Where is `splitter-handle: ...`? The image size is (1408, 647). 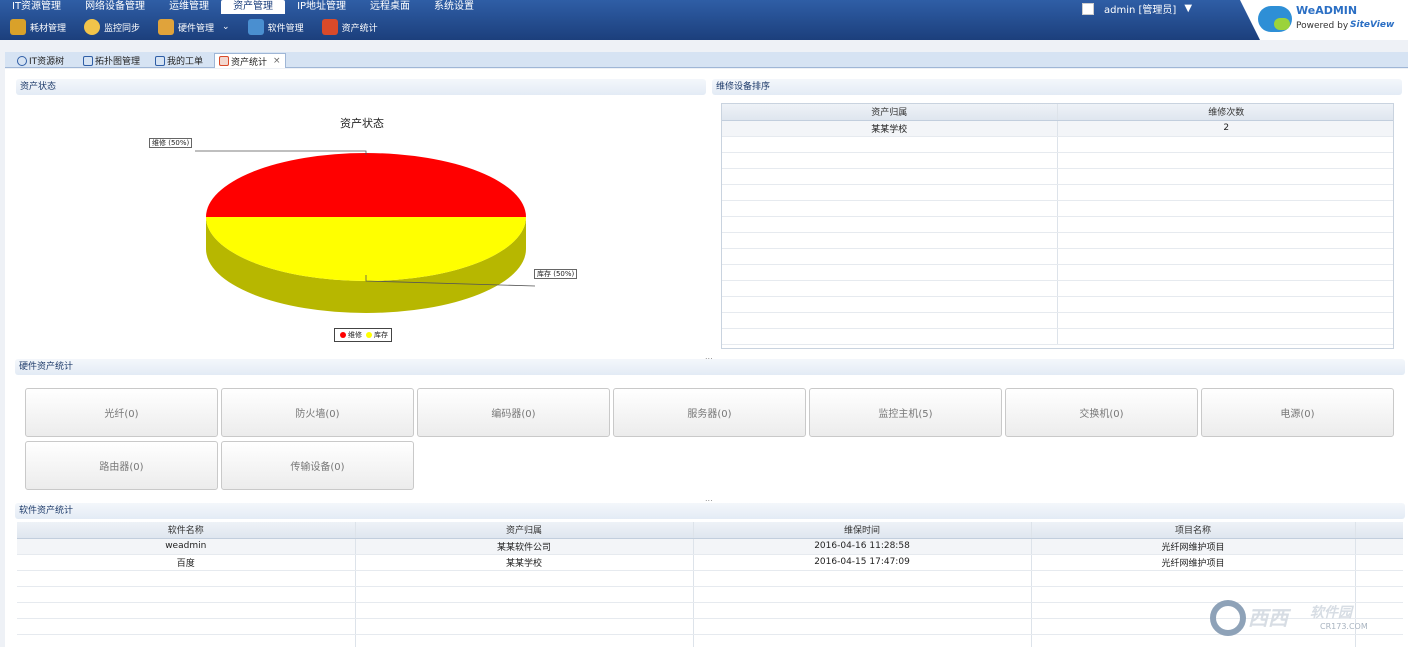 splitter-handle: ... is located at coordinates (709, 498).